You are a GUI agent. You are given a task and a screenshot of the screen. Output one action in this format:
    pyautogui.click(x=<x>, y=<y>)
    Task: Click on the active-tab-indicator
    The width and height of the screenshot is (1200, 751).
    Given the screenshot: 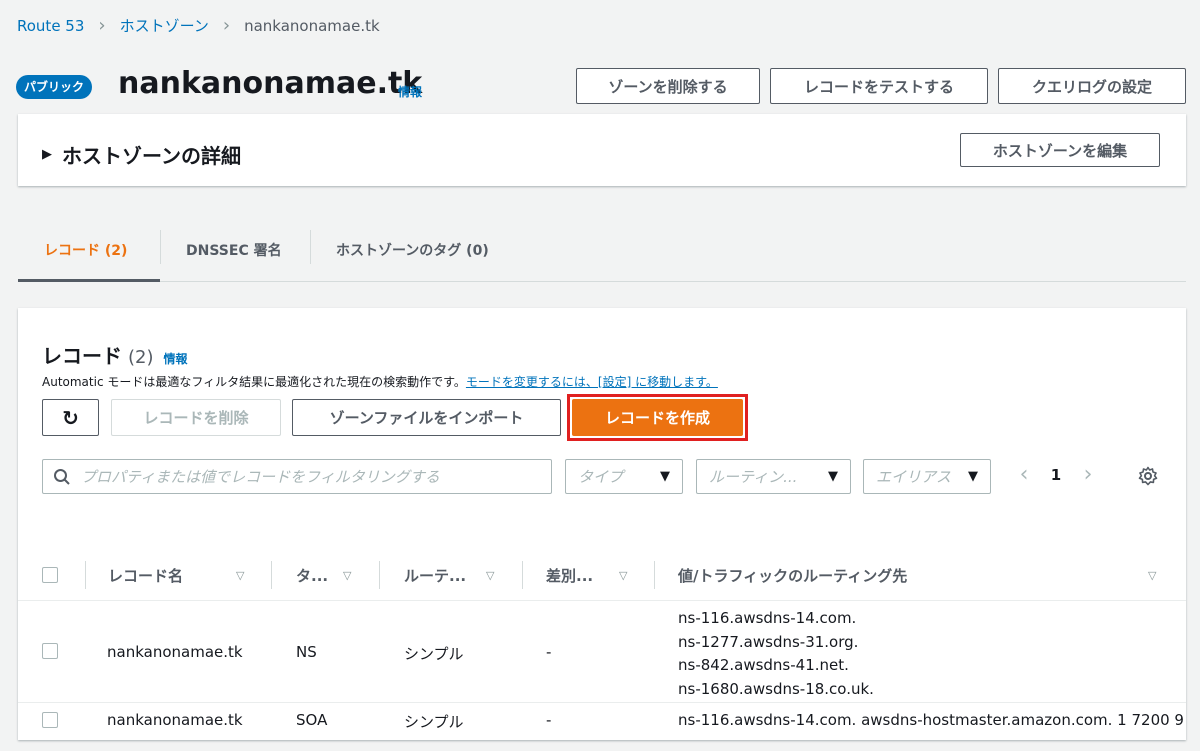 What is the action you would take?
    pyautogui.click(x=89, y=280)
    